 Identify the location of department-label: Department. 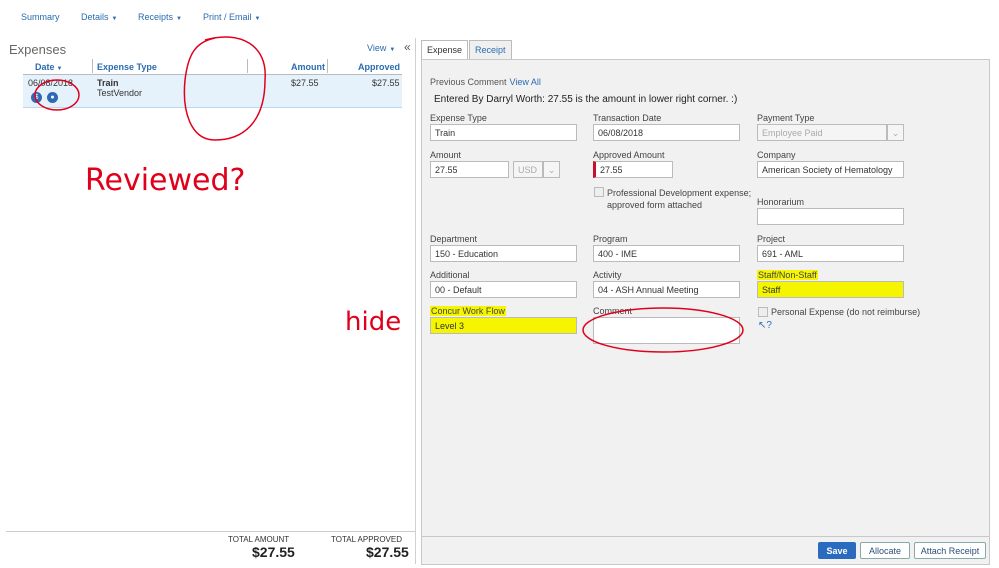
(454, 239).